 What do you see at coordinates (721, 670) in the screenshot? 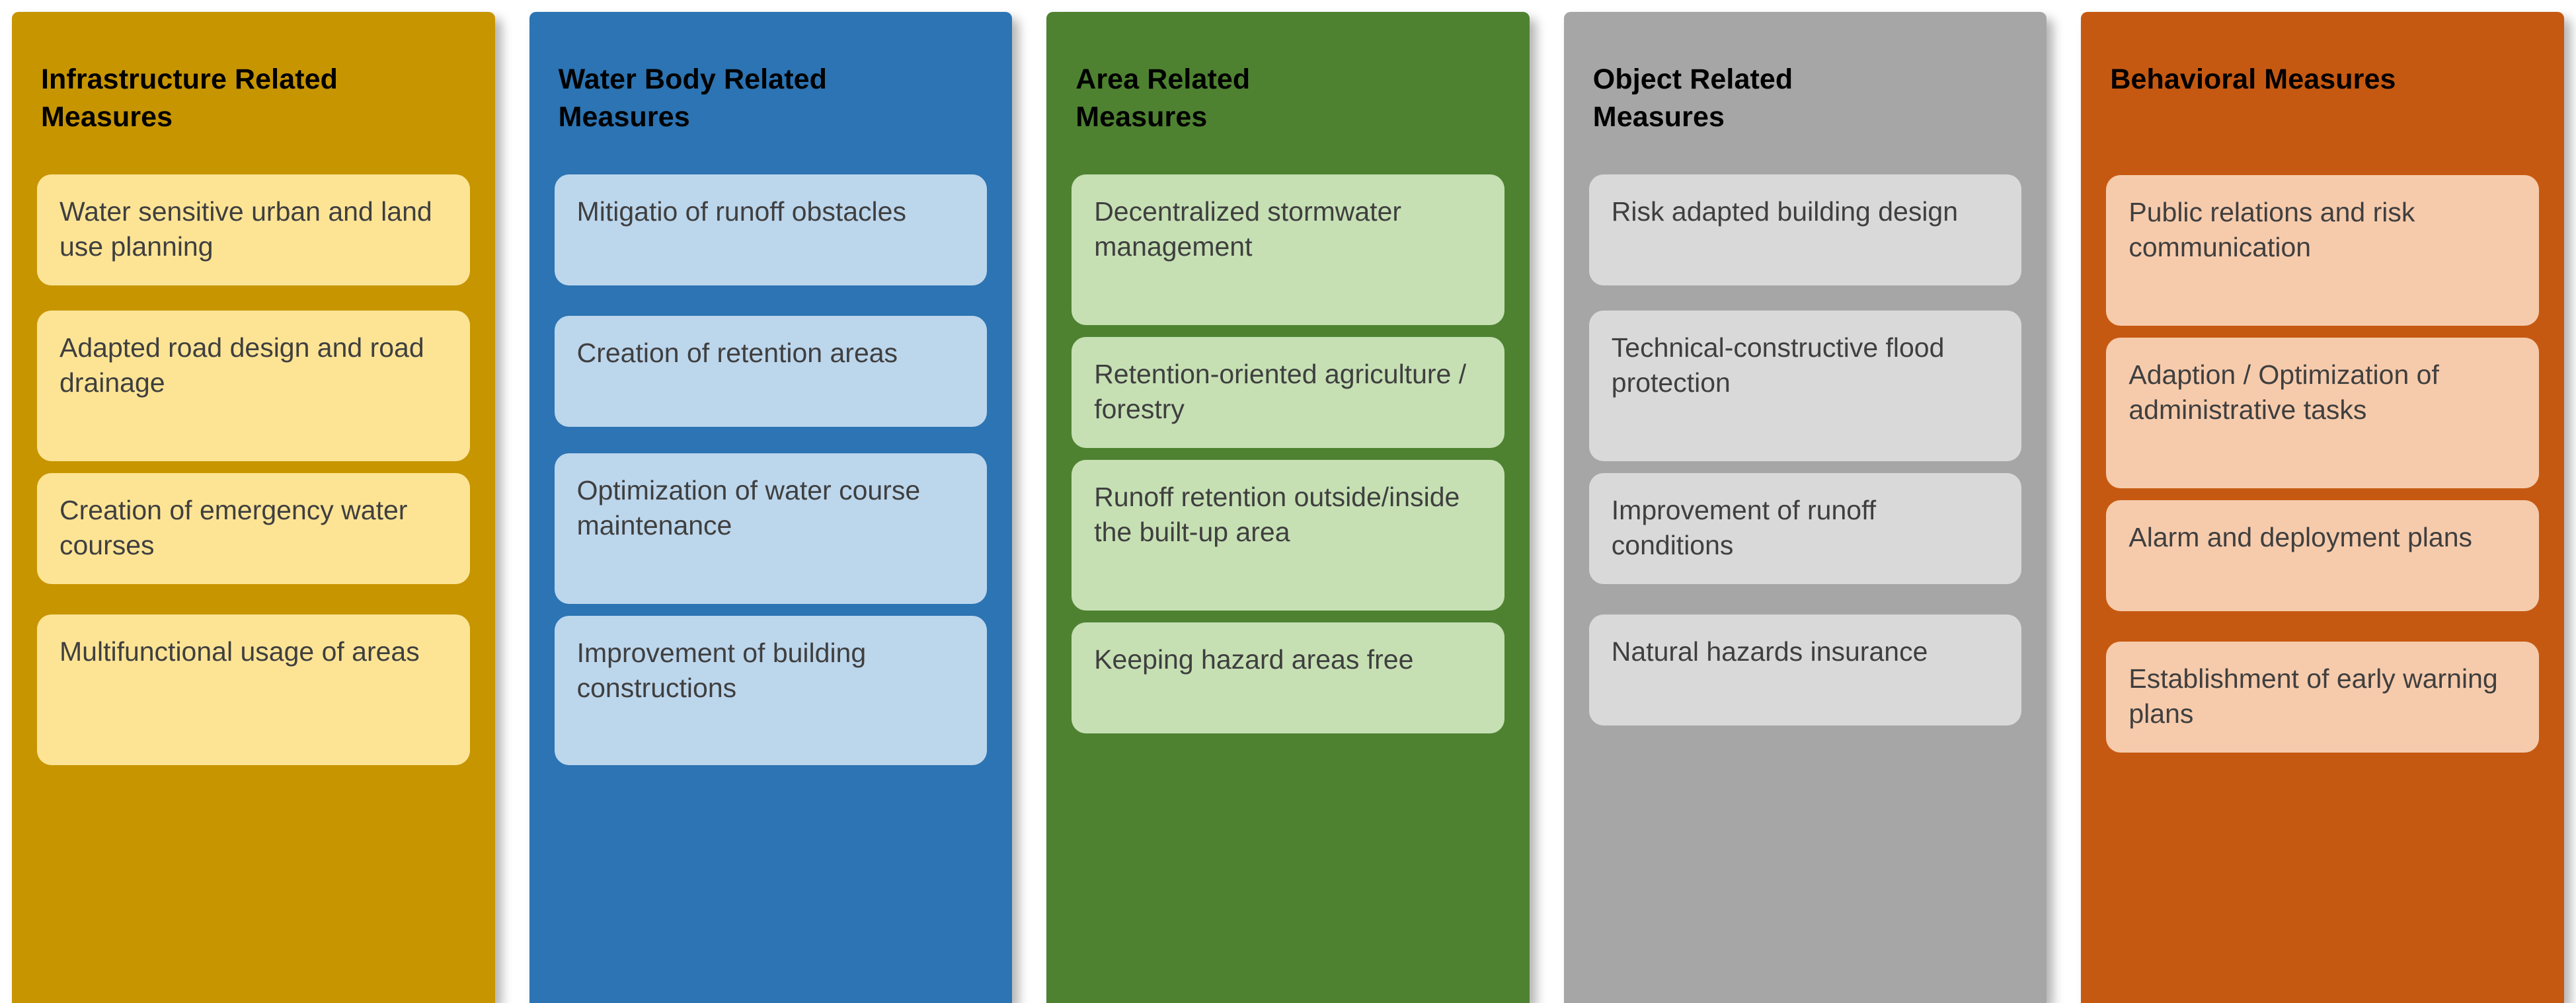
I see `measure-label: Improvement of building constructions` at bounding box center [721, 670].